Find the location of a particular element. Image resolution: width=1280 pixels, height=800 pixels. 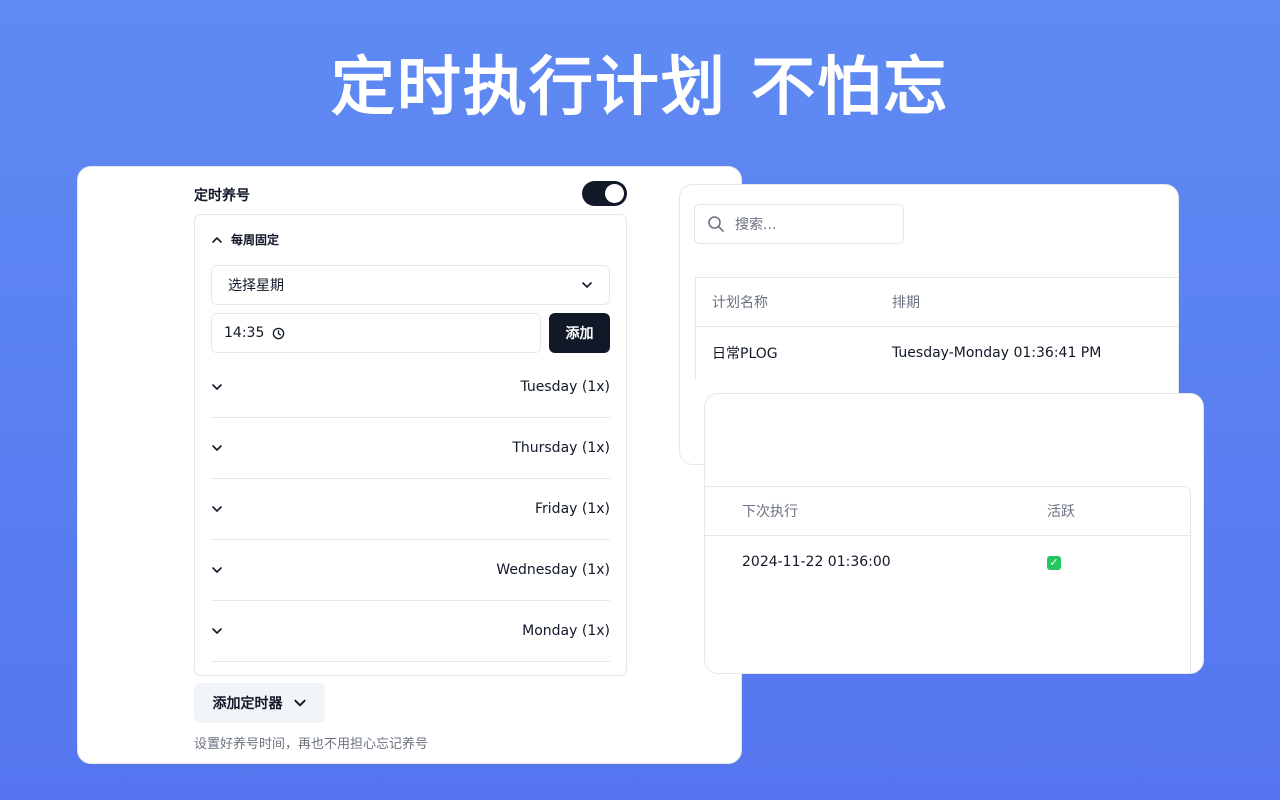

clock-icon is located at coordinates (278, 333).